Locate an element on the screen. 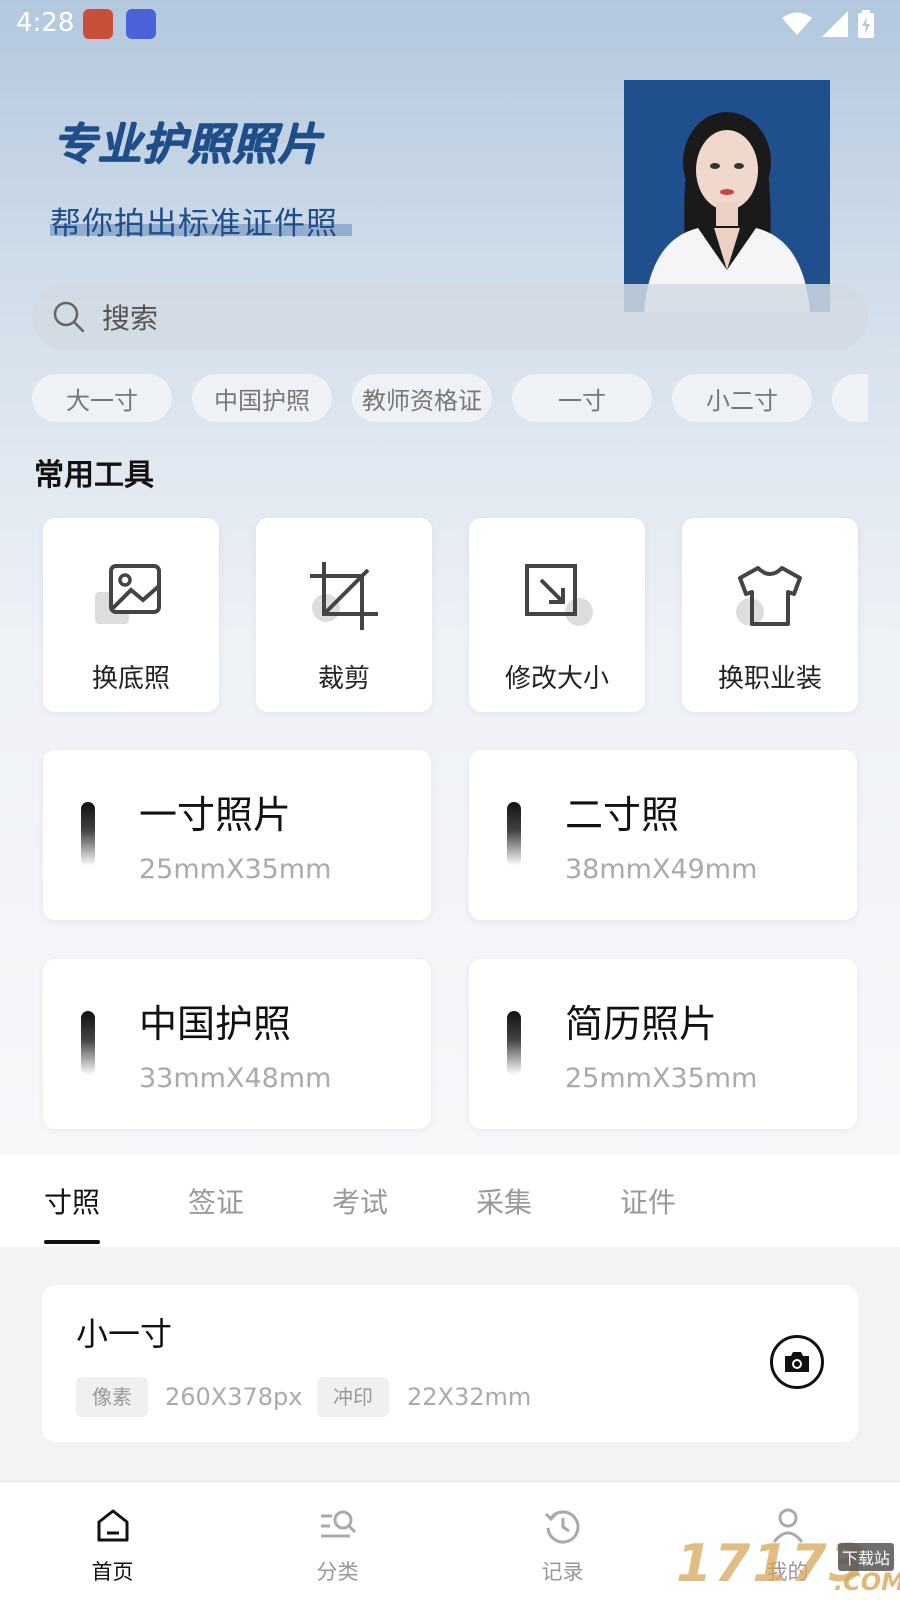  size-dimensions: 38mmX49mm is located at coordinates (661, 869).